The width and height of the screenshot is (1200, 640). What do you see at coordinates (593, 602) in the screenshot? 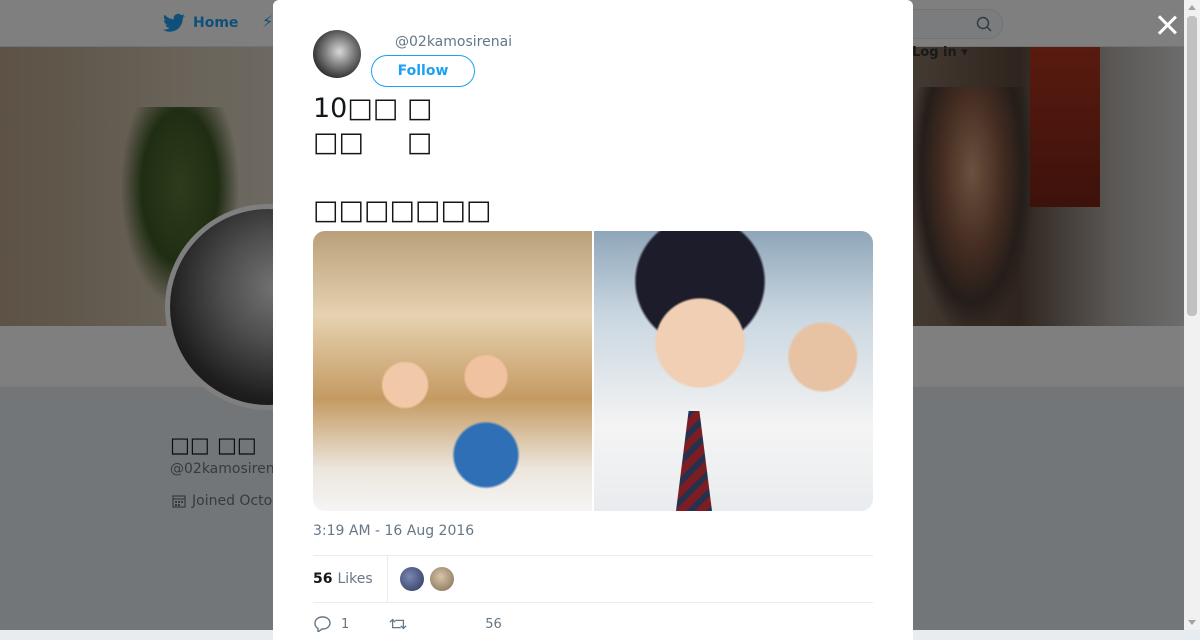
I see `divider` at bounding box center [593, 602].